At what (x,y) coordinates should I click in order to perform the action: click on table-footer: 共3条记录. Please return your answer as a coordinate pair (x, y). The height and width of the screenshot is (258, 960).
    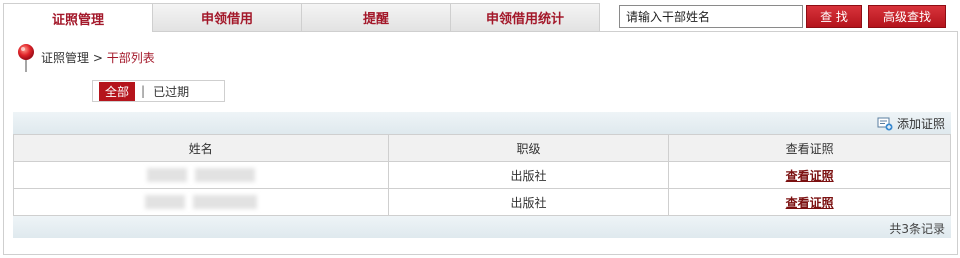
    Looking at the image, I should click on (482, 227).